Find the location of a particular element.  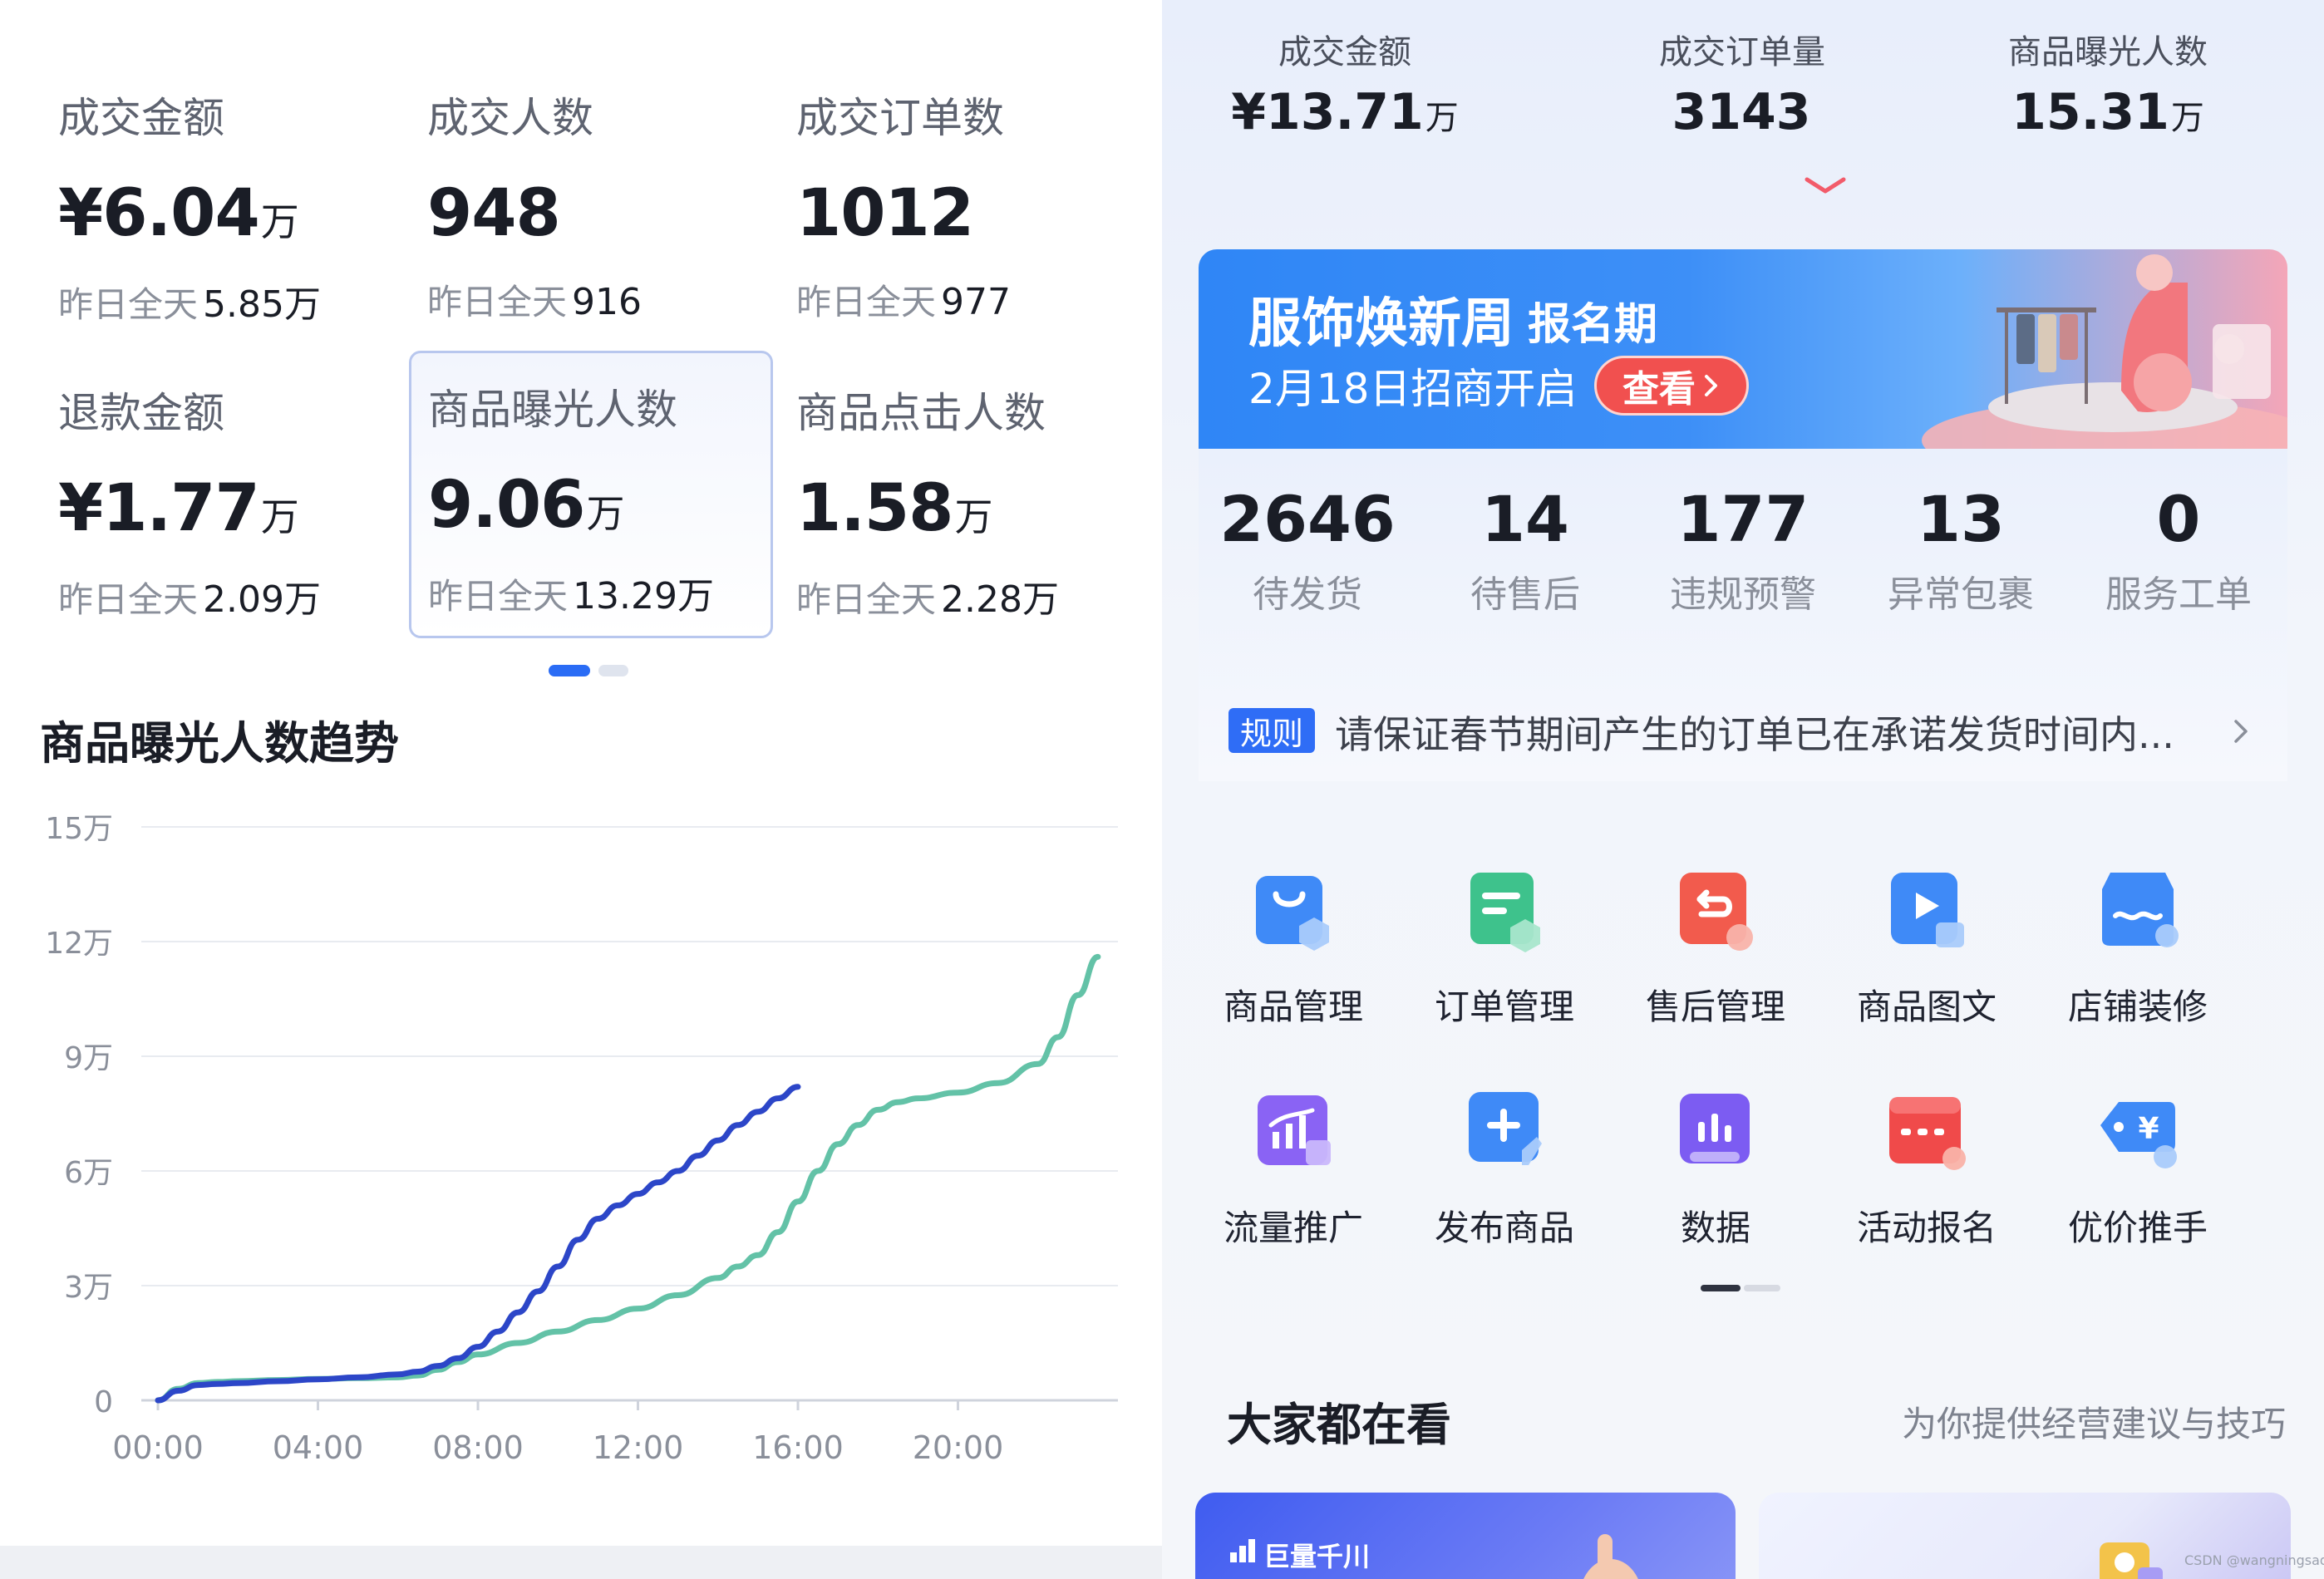

y-tick-label: 0 is located at coordinates (103, 1402).